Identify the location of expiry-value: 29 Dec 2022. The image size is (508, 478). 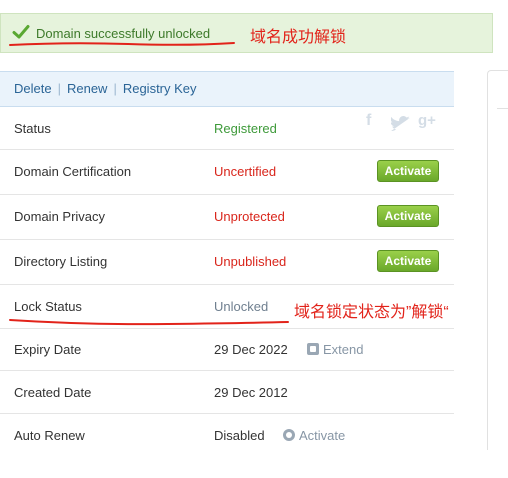
(251, 349).